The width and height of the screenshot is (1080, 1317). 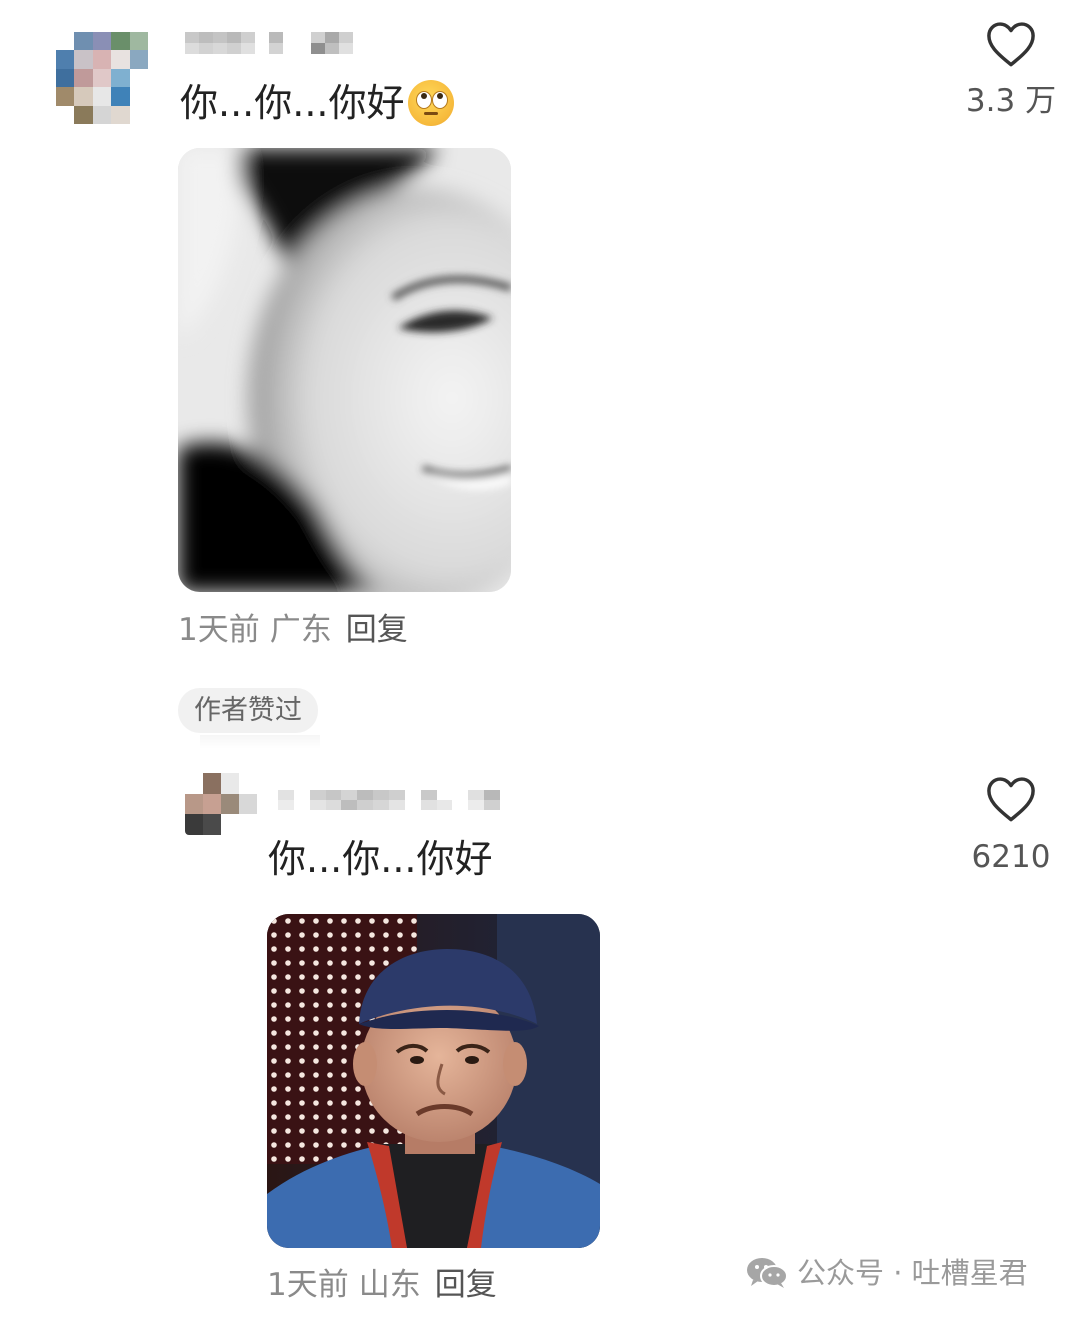 What do you see at coordinates (767, 1273) in the screenshot?
I see `wechat-icon` at bounding box center [767, 1273].